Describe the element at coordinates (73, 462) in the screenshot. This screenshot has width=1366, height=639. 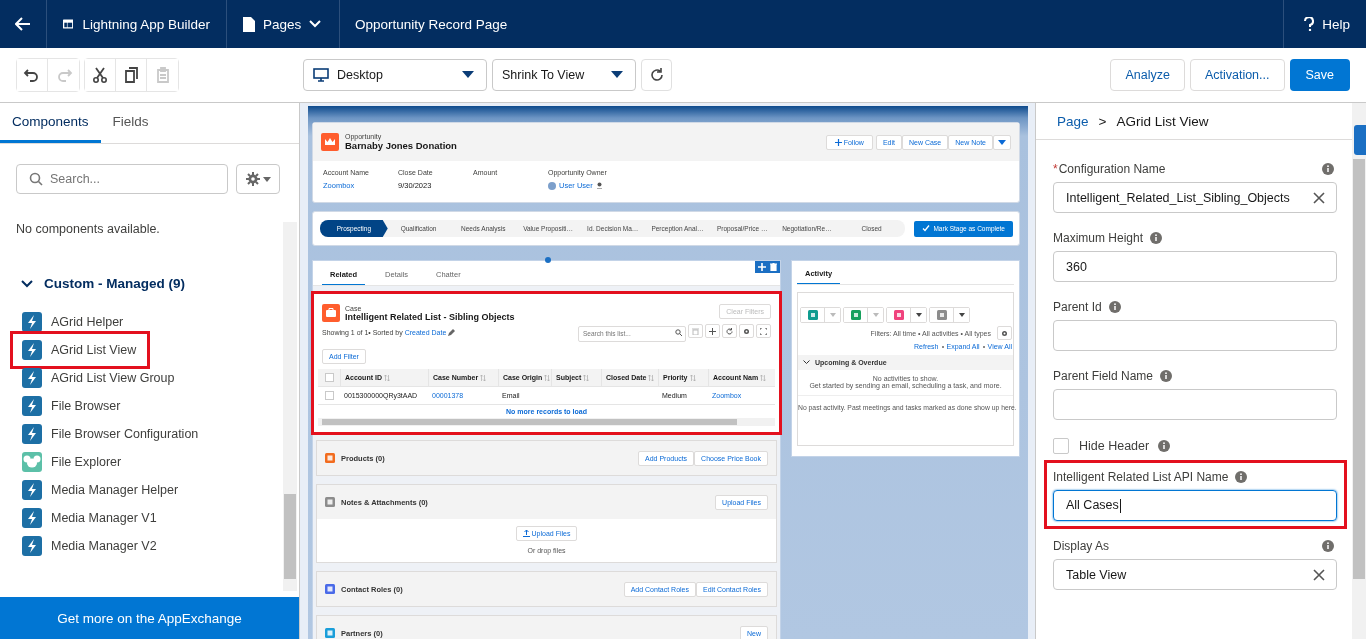
I see `component-item: File Explorer` at that location.